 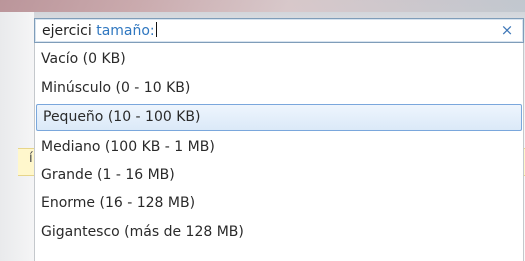 What do you see at coordinates (125, 31) in the screenshot?
I see `search-filter-keyword: tamaño:` at bounding box center [125, 31].